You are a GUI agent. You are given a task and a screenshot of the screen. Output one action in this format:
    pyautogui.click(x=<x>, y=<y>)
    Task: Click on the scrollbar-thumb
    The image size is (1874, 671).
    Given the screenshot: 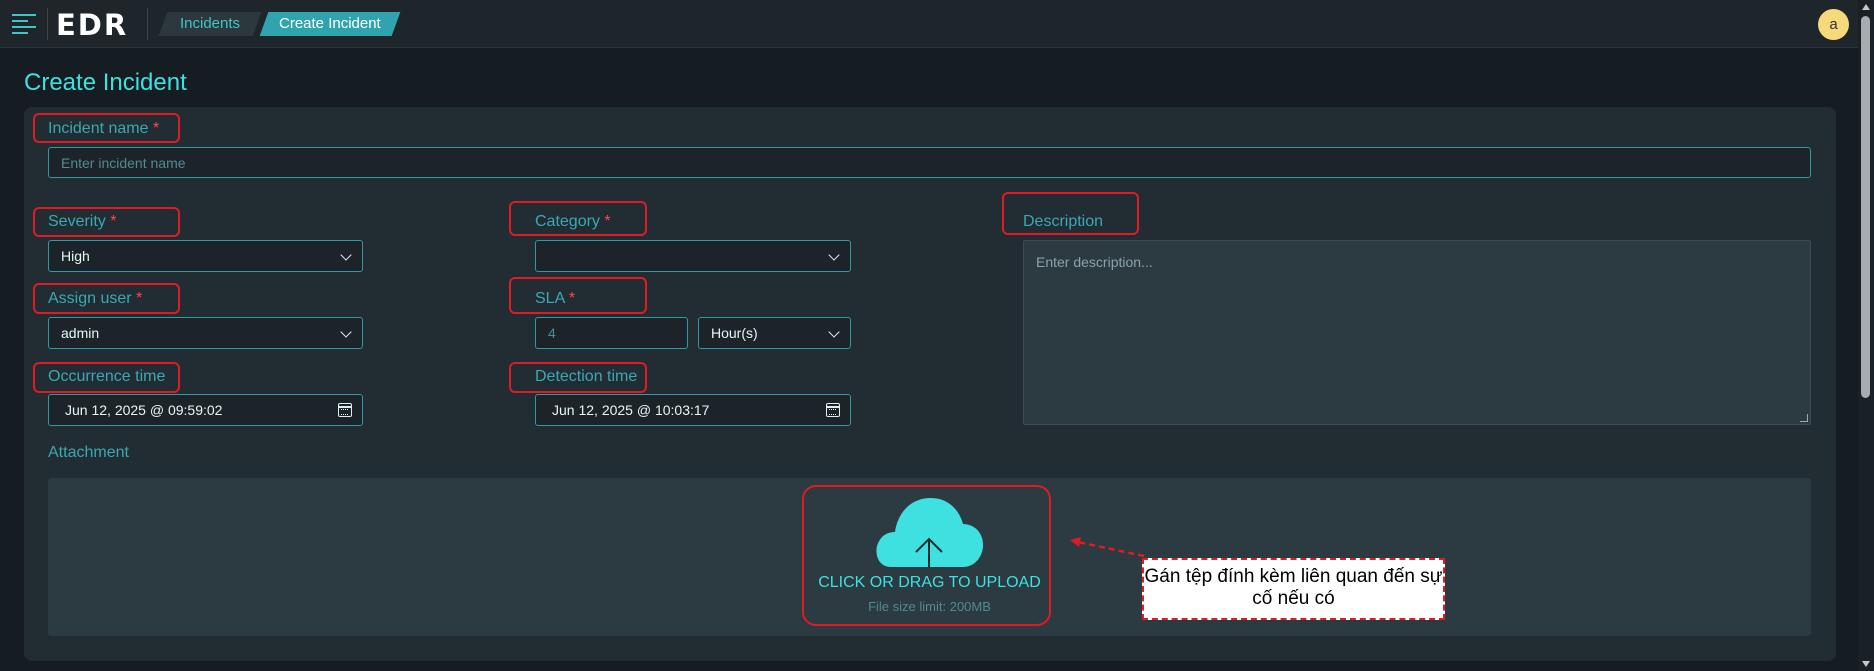 What is the action you would take?
    pyautogui.click(x=1865, y=207)
    